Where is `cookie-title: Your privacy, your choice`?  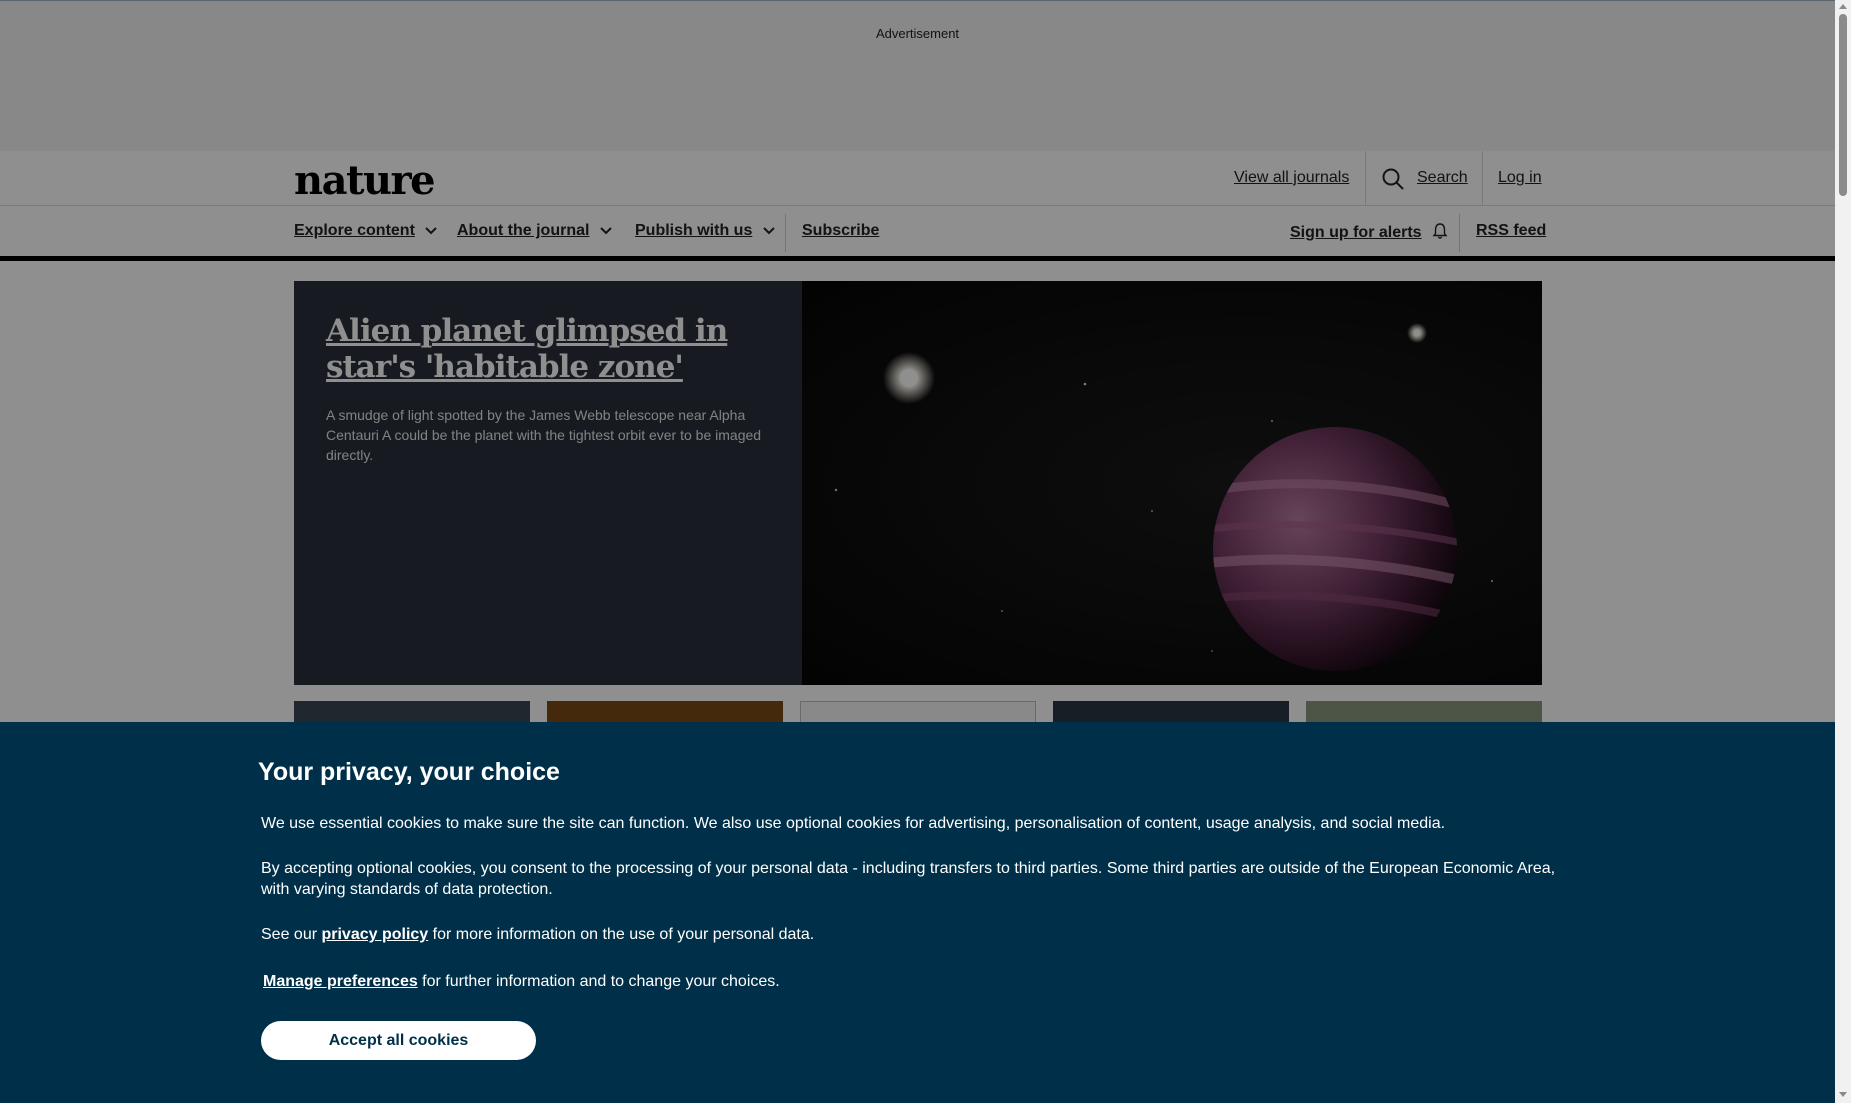 cookie-title: Your privacy, your choice is located at coordinates (409, 772).